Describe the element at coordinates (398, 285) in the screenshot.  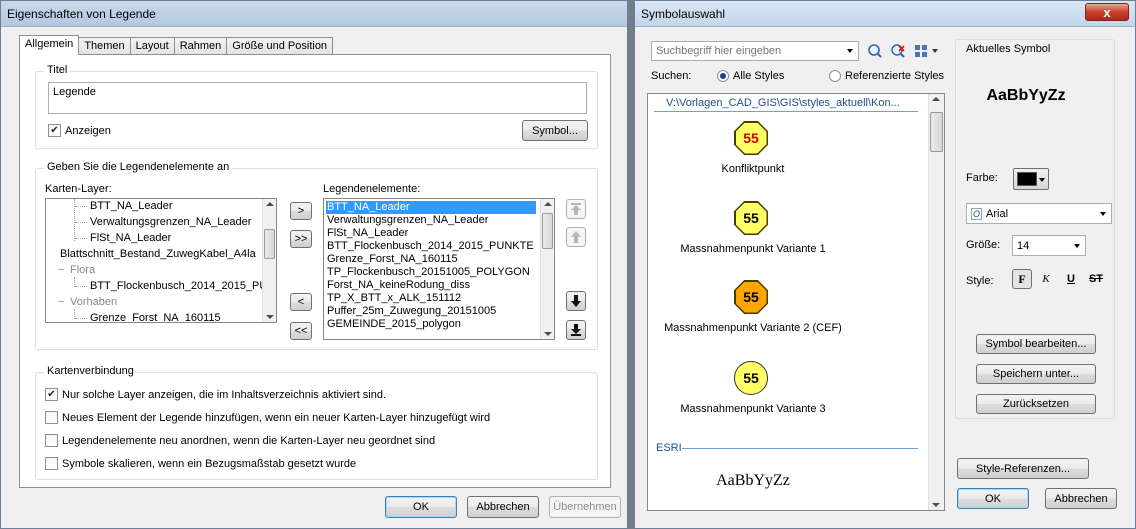
I see `list-item: Forst_NA_keineRodung_diss` at that location.